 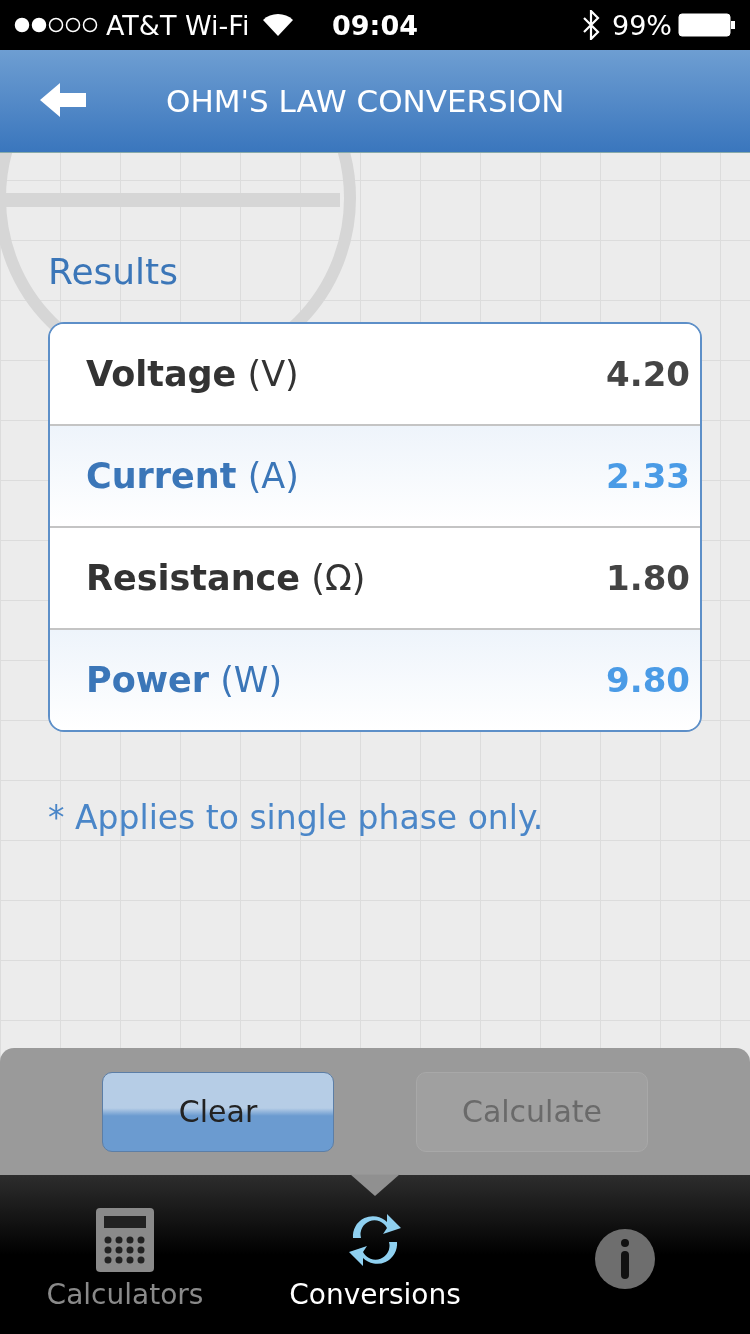 What do you see at coordinates (648, 578) in the screenshot?
I see `result-value: 1.80` at bounding box center [648, 578].